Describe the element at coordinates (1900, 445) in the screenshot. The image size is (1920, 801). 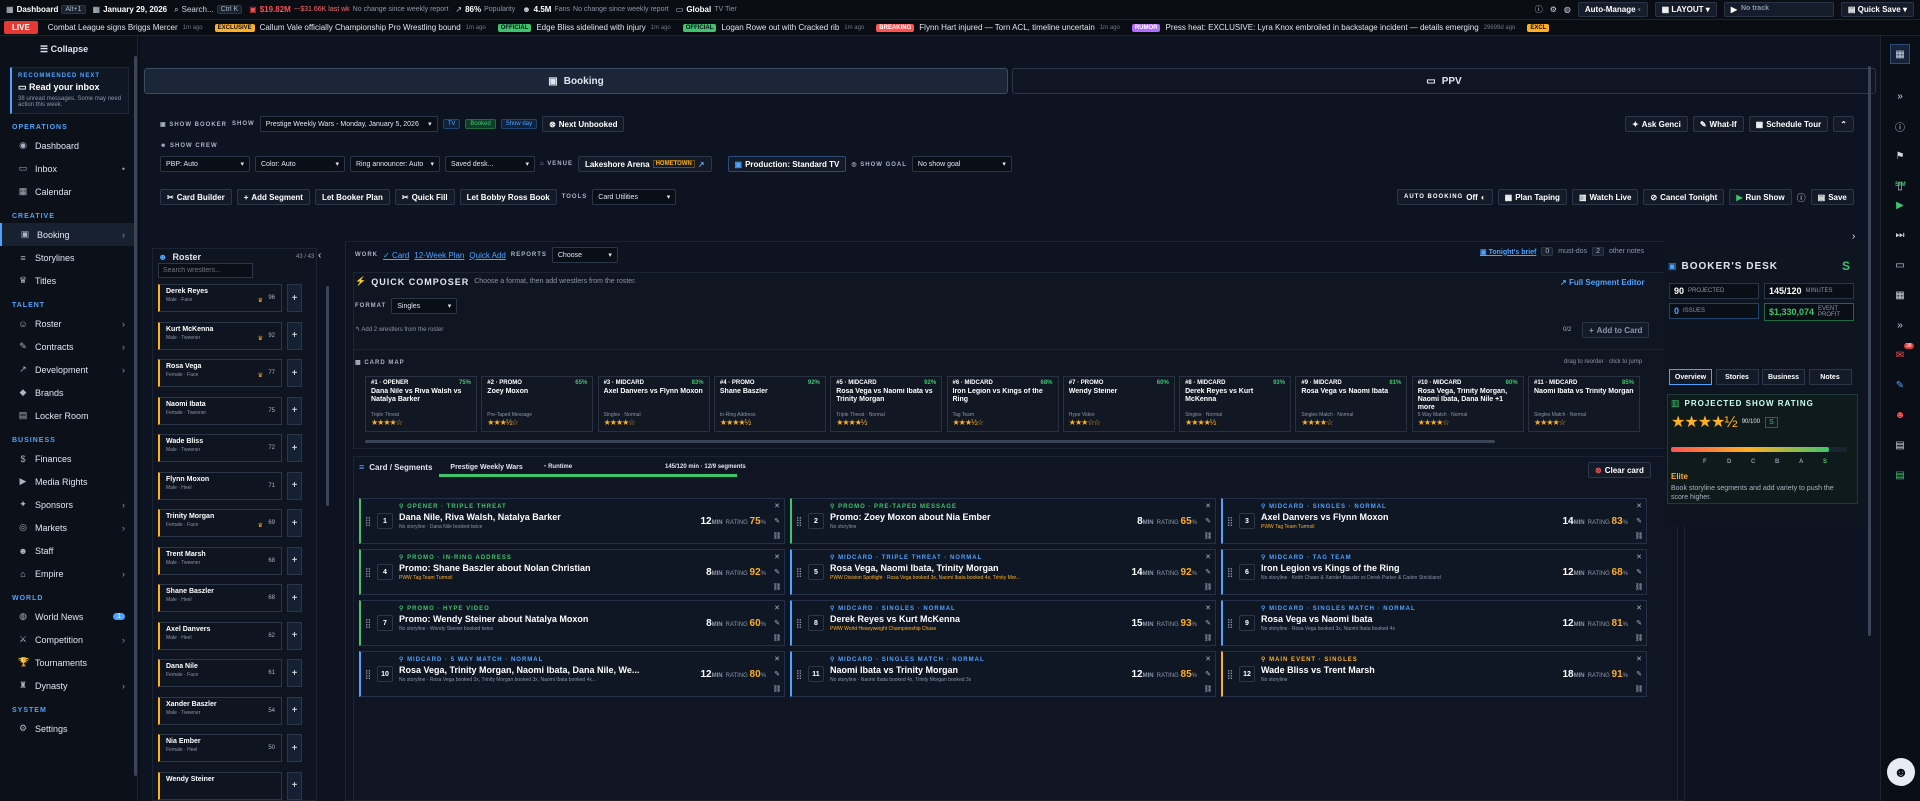
I see `chat-icon: ▤` at that location.